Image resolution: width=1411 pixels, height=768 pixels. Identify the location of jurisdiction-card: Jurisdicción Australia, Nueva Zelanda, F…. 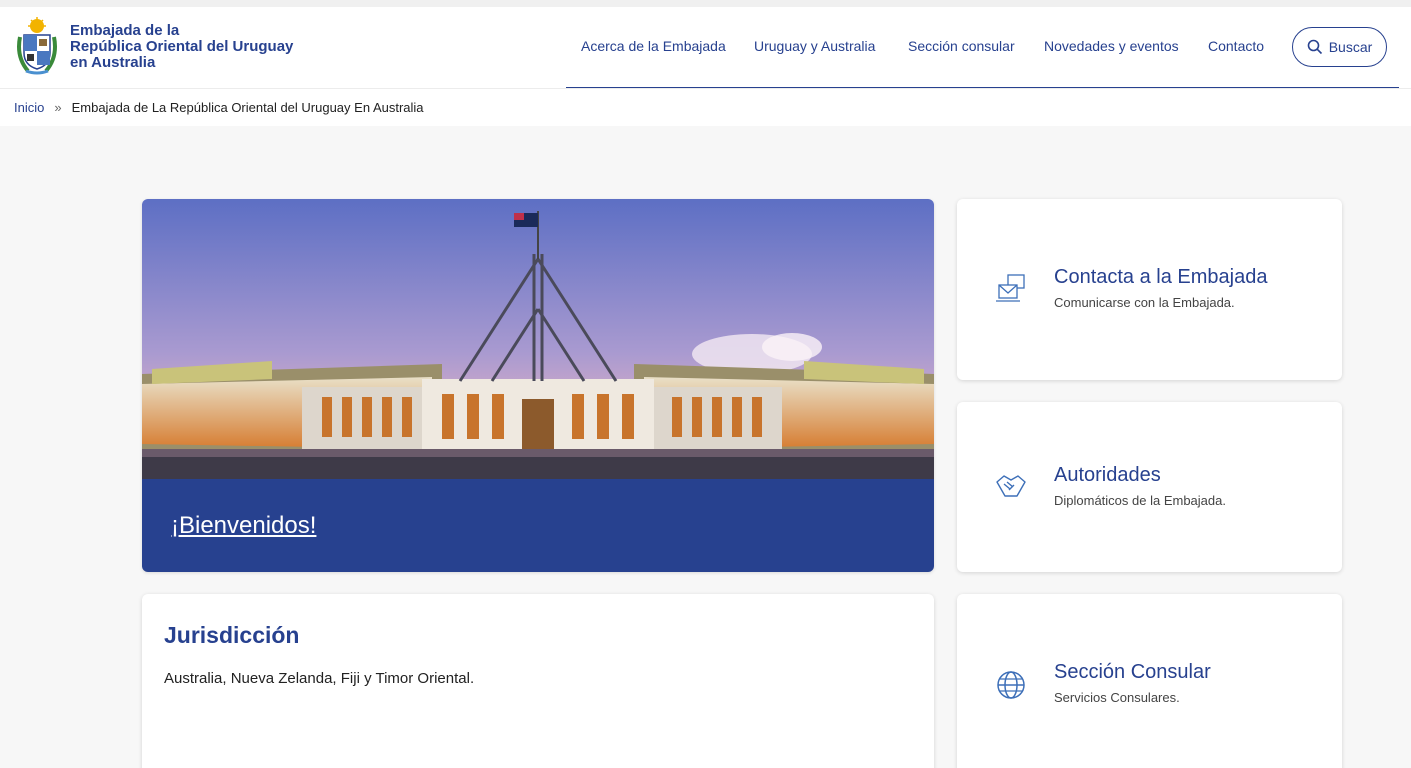
(538, 681).